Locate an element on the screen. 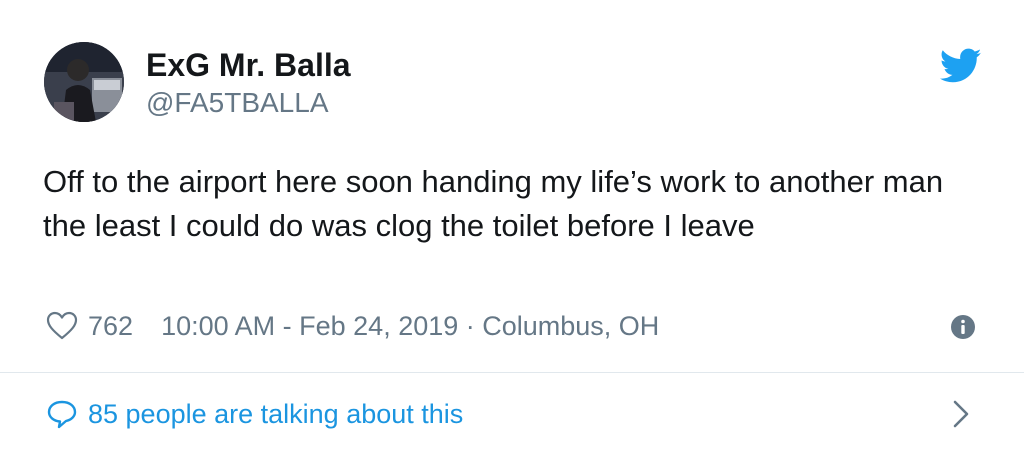 The height and width of the screenshot is (450, 1024). conversation-link: 85 people are talking about this is located at coordinates (254, 414).